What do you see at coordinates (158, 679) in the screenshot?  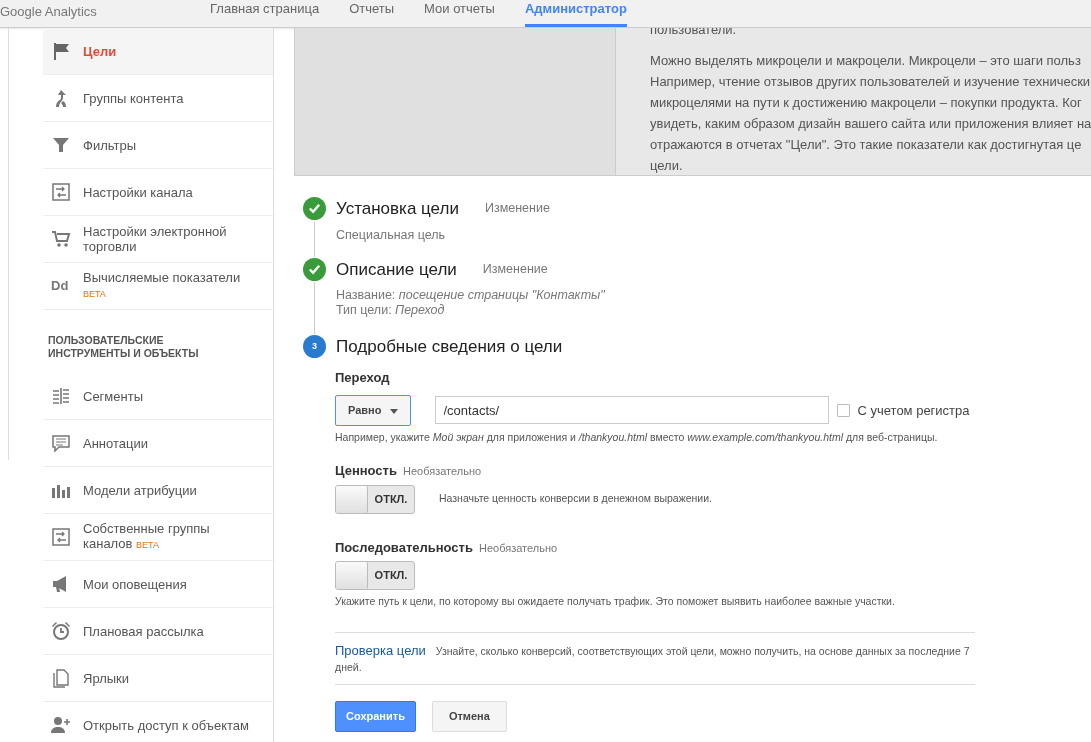 I see `sidebar-item: Ярлыки` at bounding box center [158, 679].